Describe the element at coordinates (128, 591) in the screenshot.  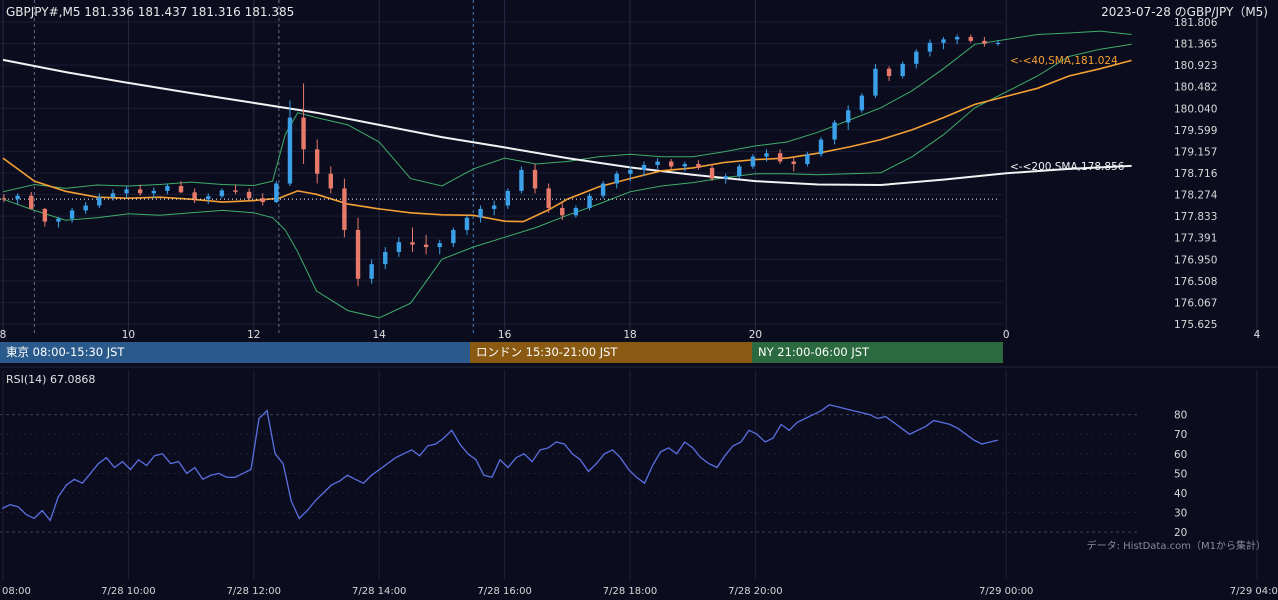
I see `bottom-time-label: 7/28 10:00` at that location.